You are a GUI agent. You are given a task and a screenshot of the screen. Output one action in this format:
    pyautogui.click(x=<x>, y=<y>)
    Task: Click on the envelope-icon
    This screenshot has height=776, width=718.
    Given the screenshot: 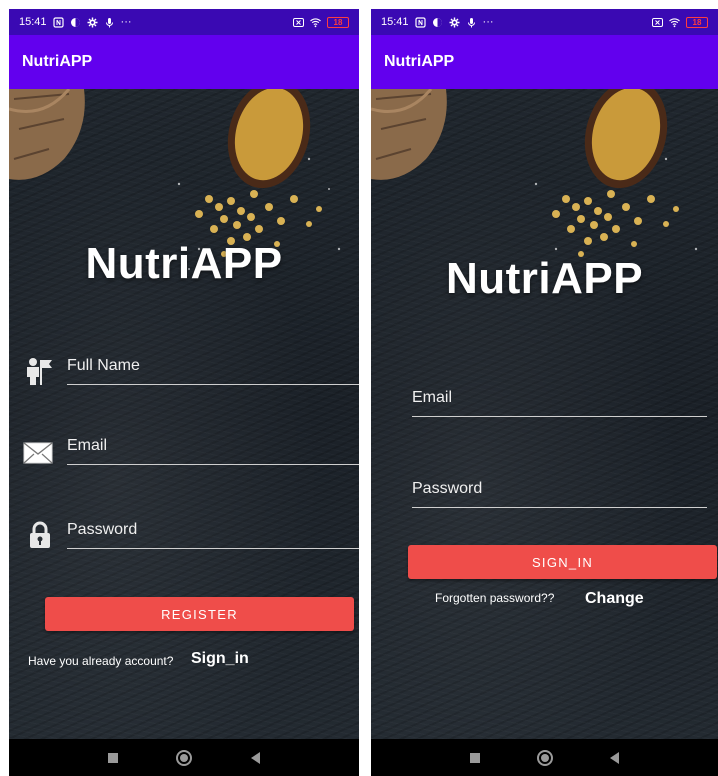 What is the action you would take?
    pyautogui.click(x=38, y=453)
    